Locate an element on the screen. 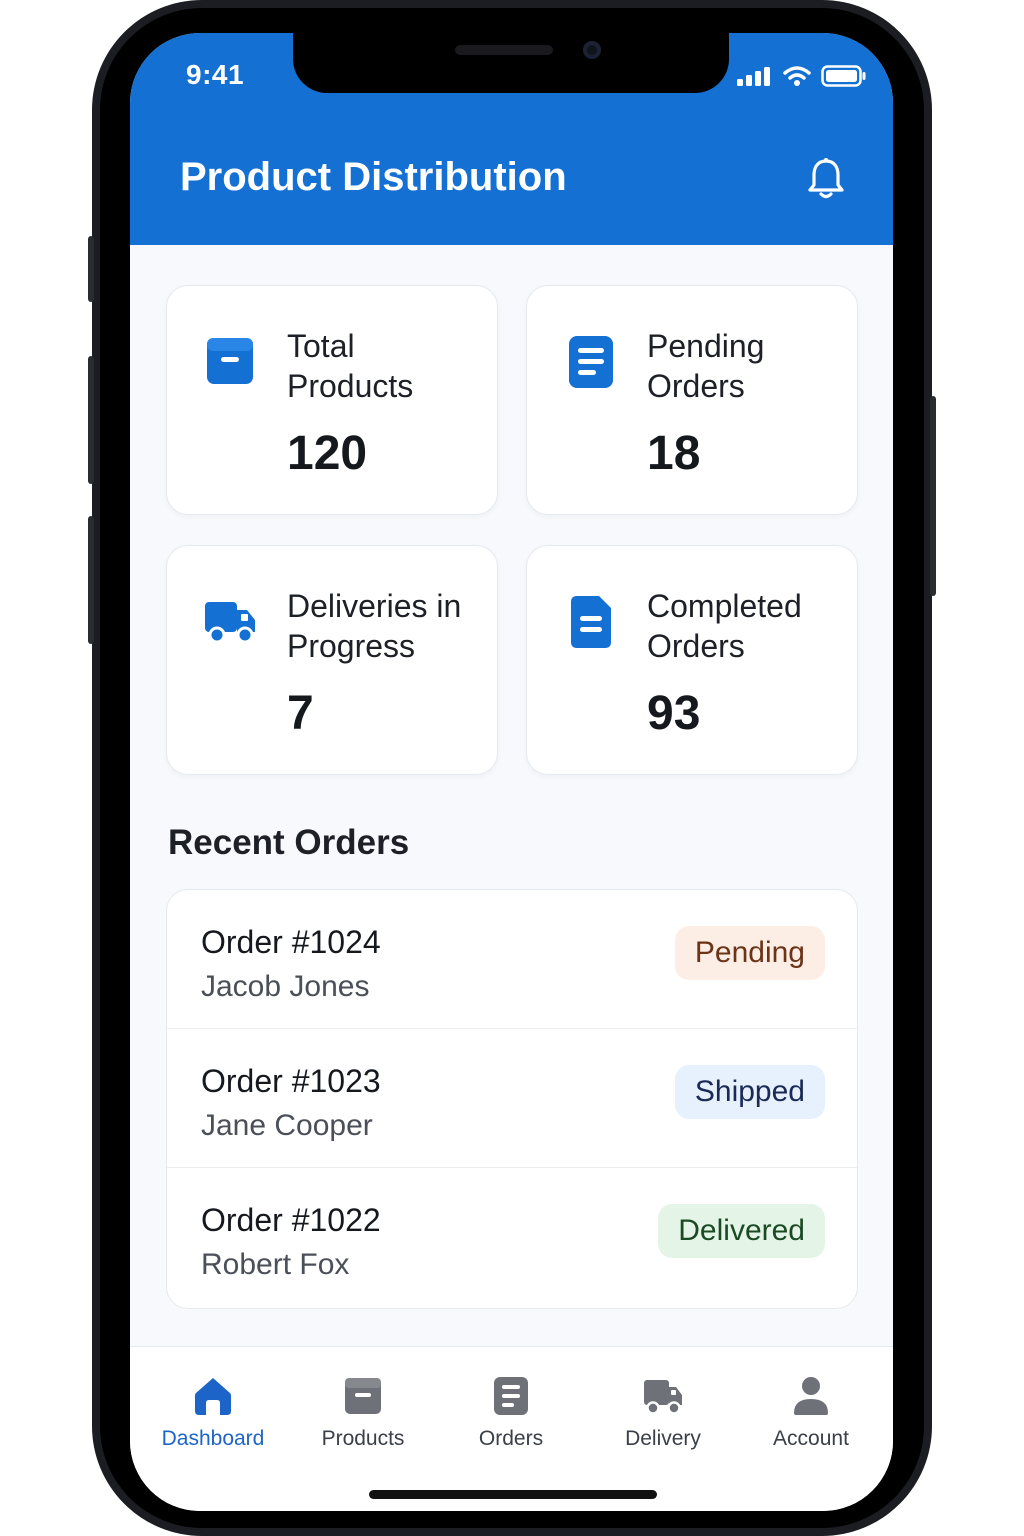 This screenshot has height=1536, width=1024. status-badge: Delivered is located at coordinates (741, 1231).